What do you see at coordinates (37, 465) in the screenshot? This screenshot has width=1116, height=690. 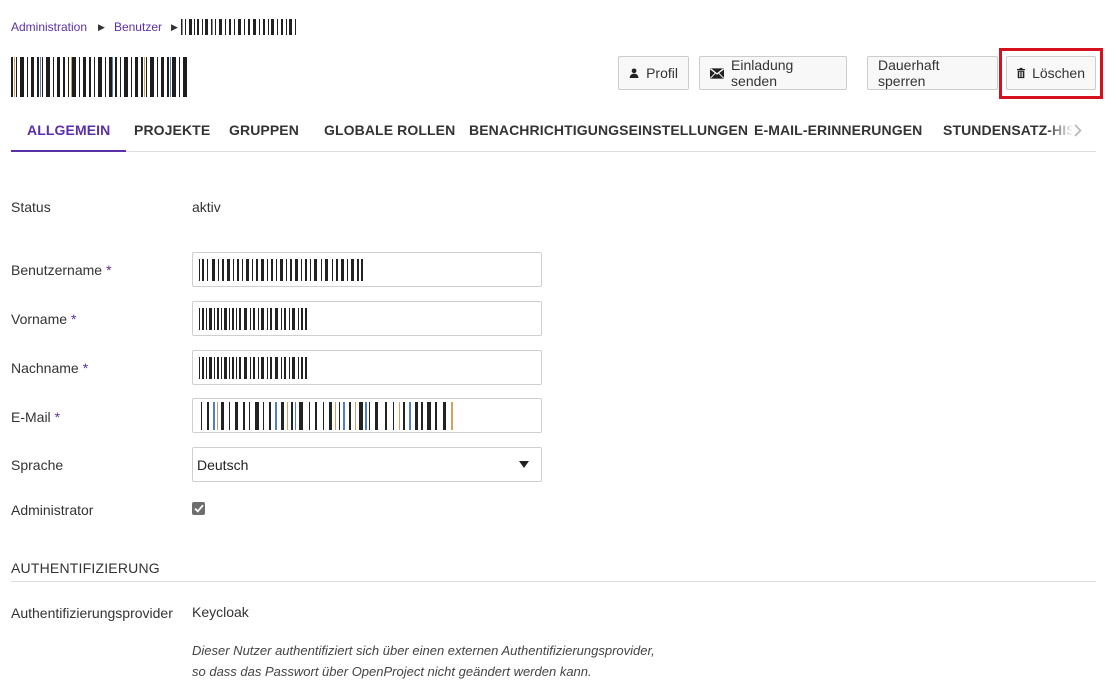 I see `language-label: Sprache` at bounding box center [37, 465].